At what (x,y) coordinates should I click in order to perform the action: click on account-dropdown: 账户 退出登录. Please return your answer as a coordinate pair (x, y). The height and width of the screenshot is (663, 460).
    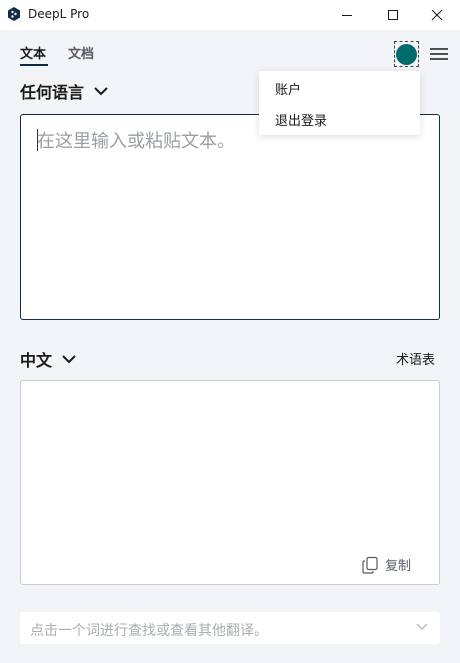
    Looking at the image, I should click on (339, 103).